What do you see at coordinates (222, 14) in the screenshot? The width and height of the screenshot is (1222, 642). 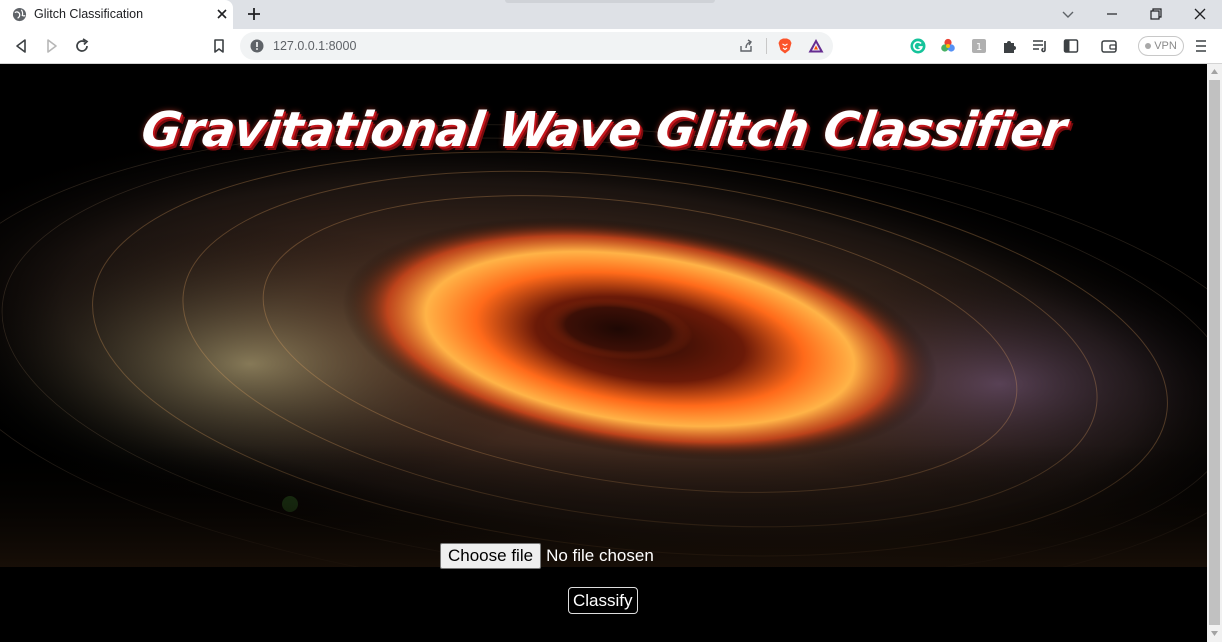 I see `close-tab-icon` at bounding box center [222, 14].